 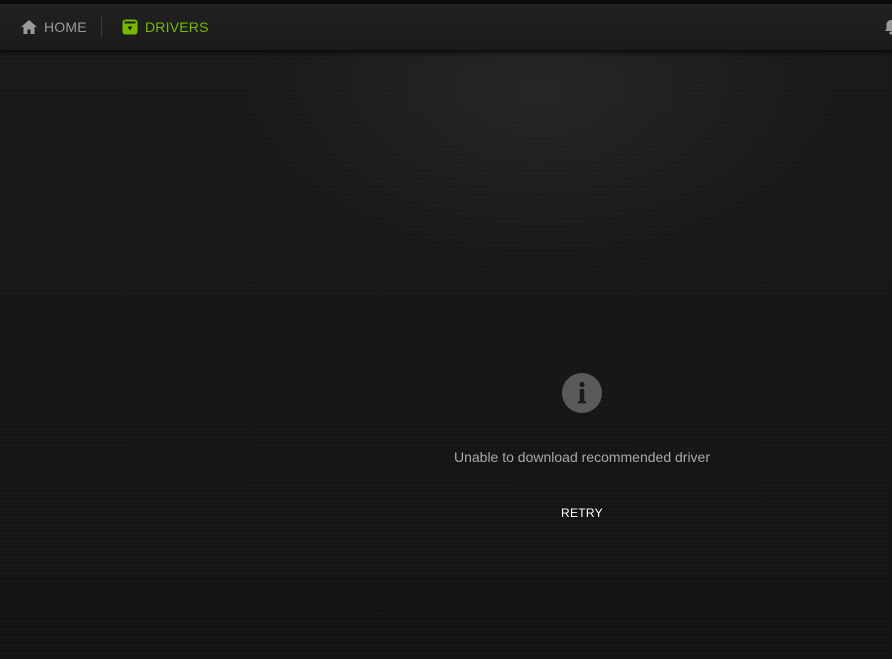 I want to click on tab-drivers: DRIVERS, so click(x=165, y=27).